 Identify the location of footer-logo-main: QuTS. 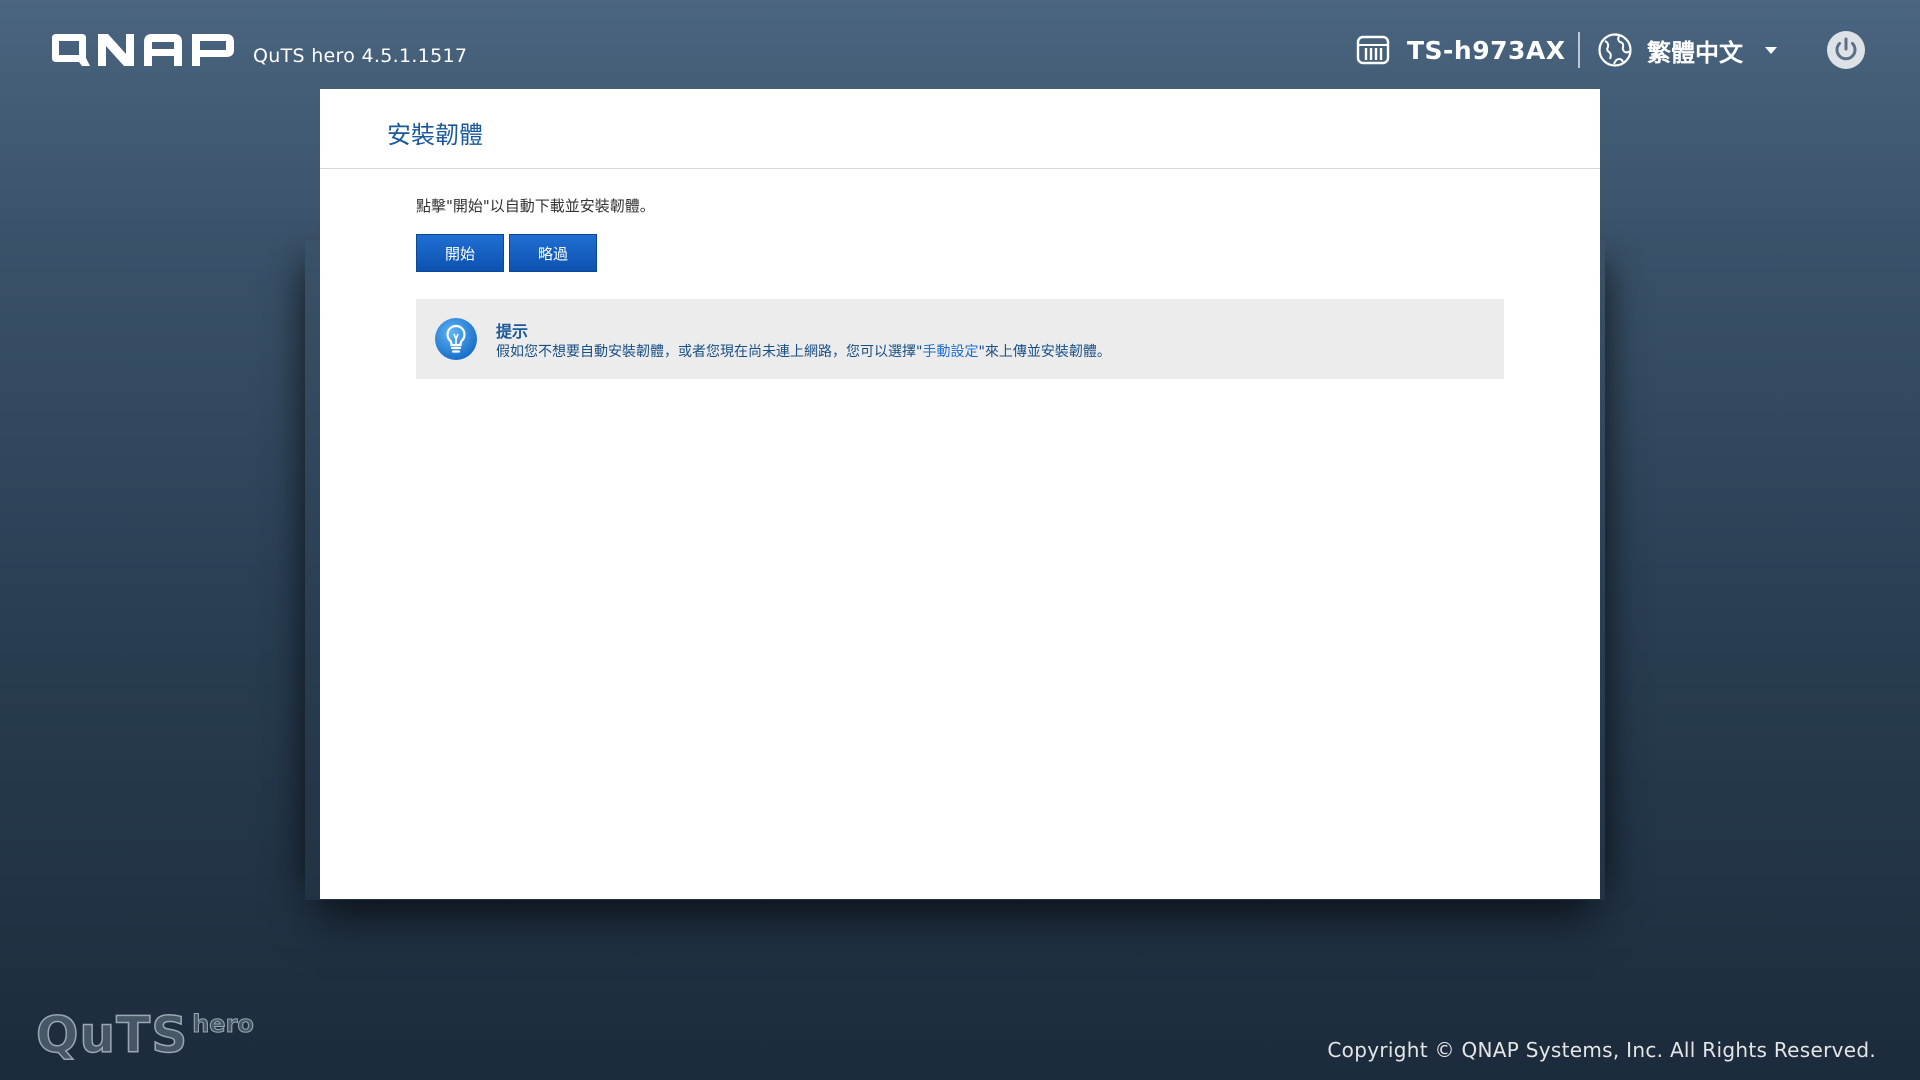
(112, 1035).